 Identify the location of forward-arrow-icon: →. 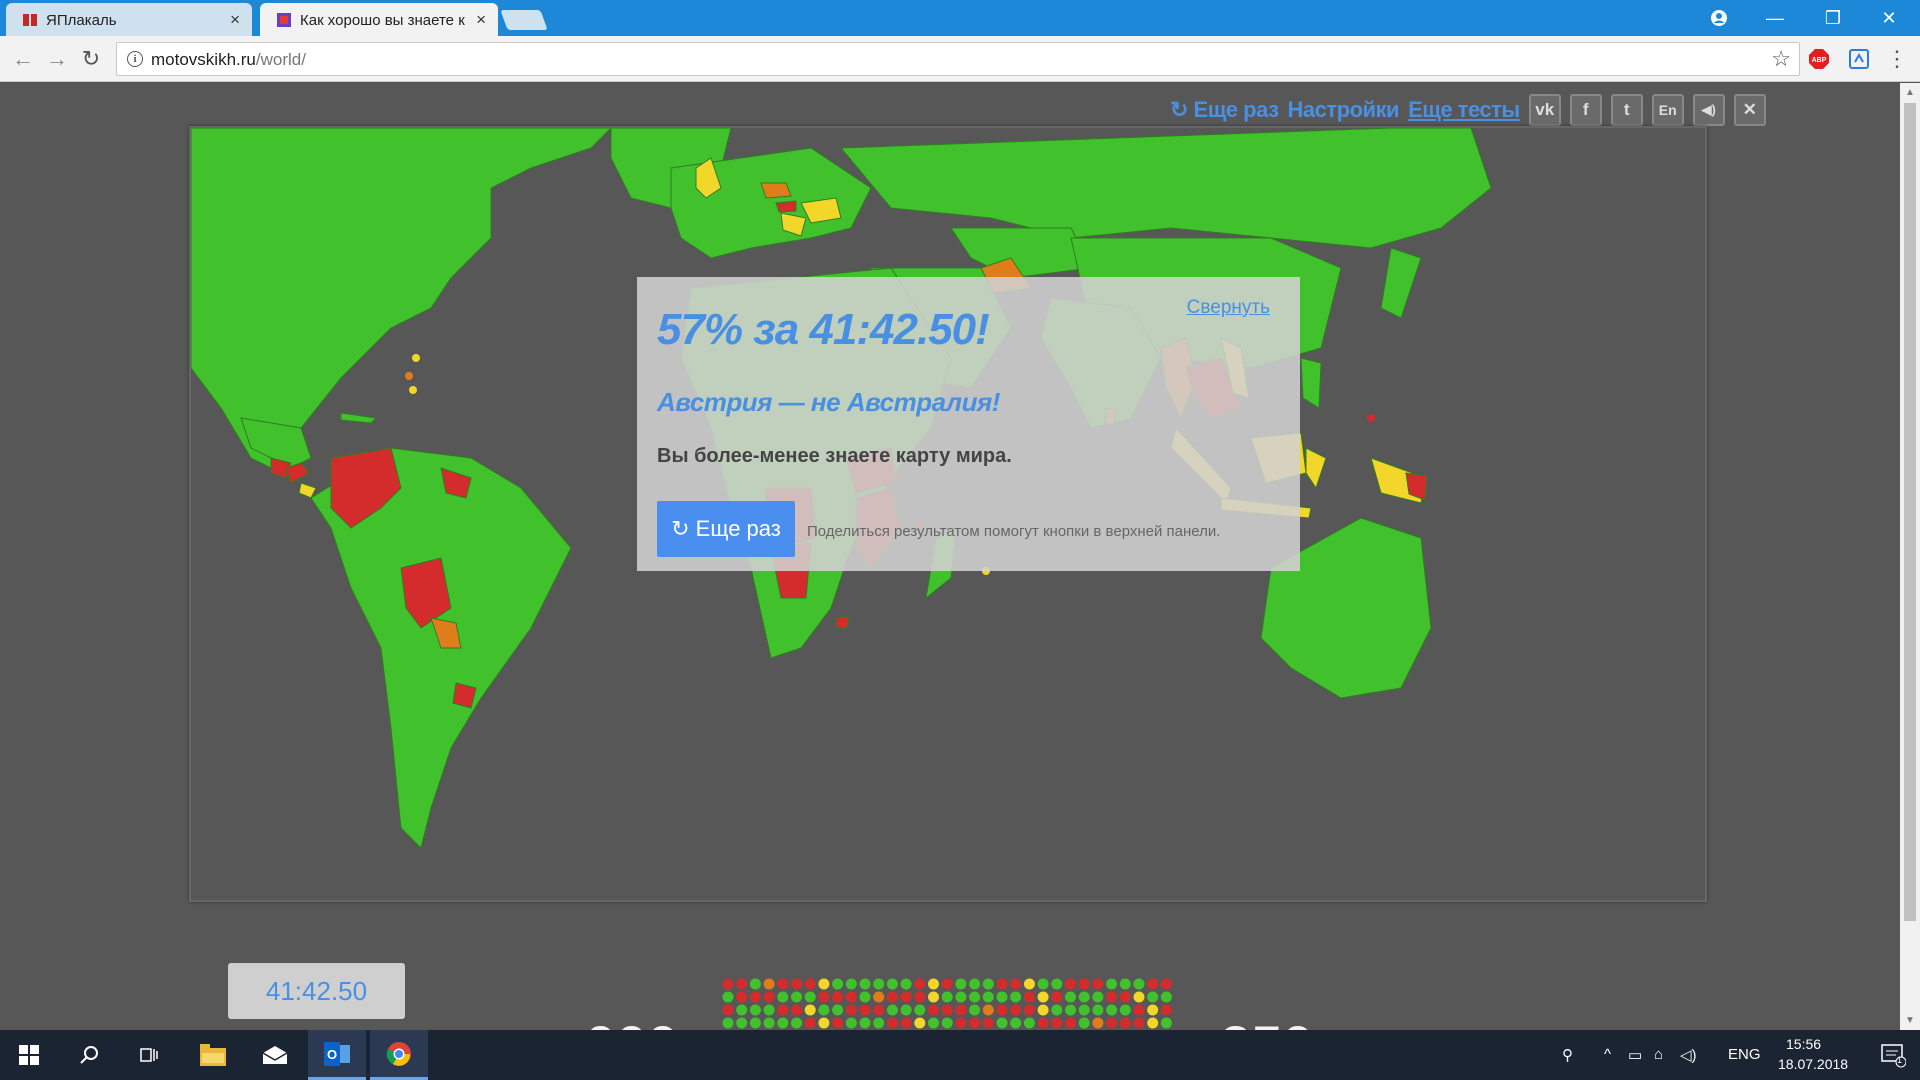
(57, 59).